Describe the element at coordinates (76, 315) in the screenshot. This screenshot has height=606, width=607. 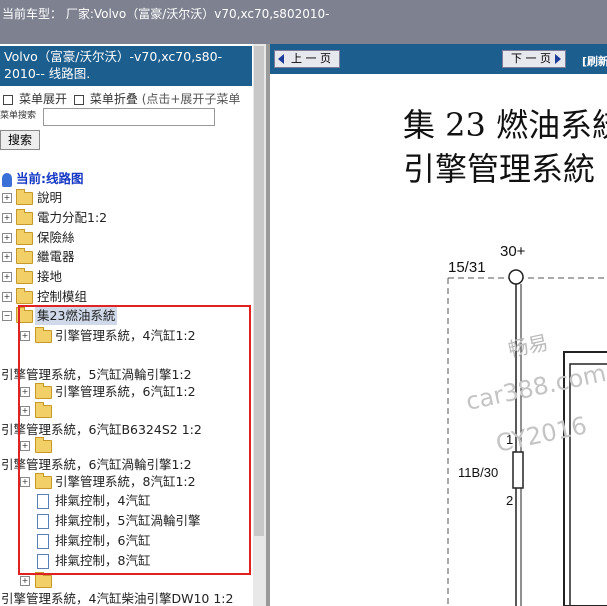
I see `tree-item-label-selected: 集23燃油系統` at that location.